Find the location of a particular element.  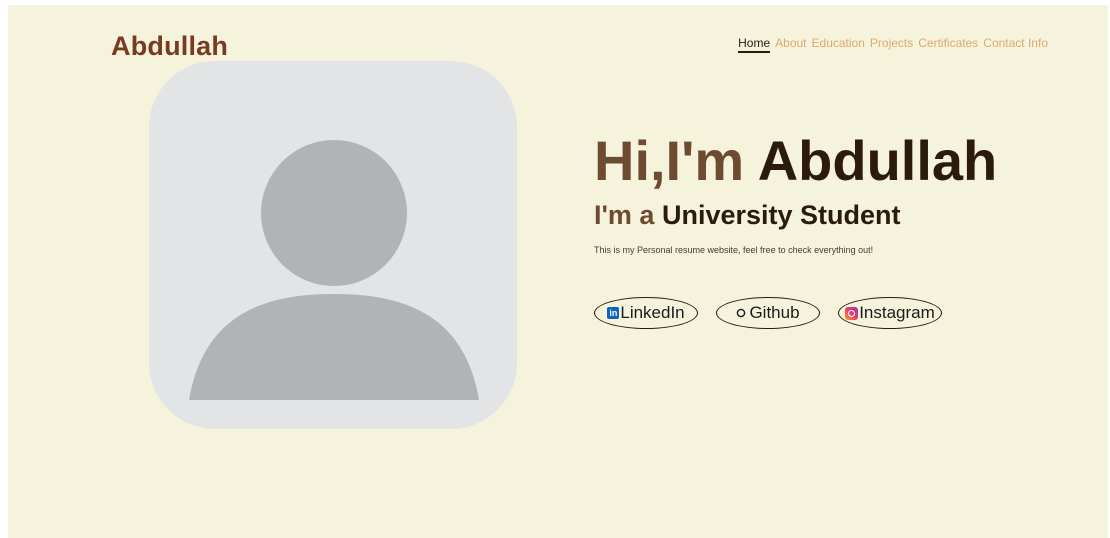

github-icon is located at coordinates (741, 313).